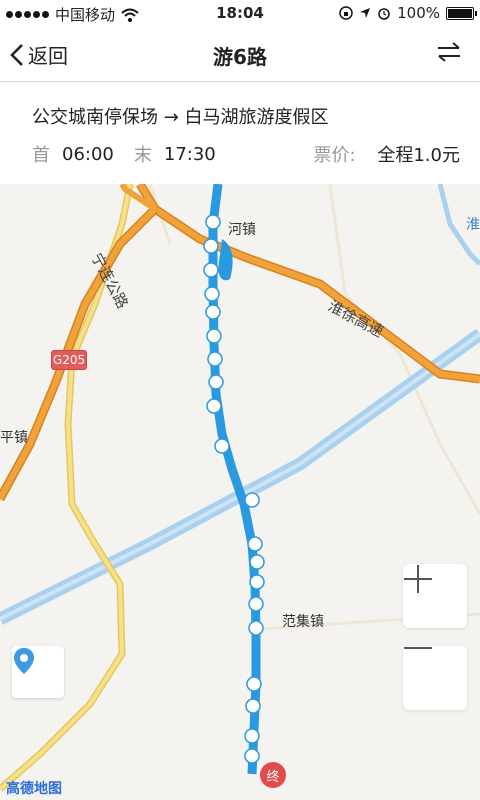  I want to click on page-title: 游6路, so click(240, 57).